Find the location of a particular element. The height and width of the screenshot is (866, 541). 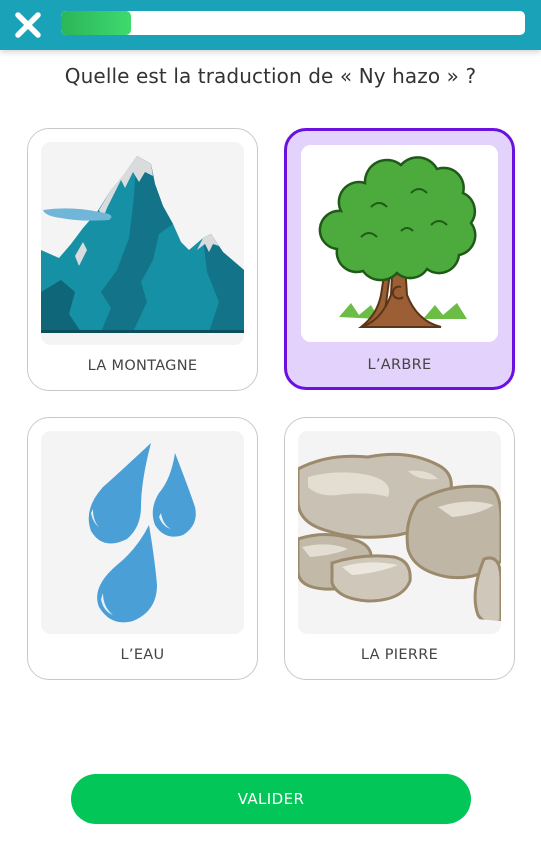

mountain-image is located at coordinates (142, 243).